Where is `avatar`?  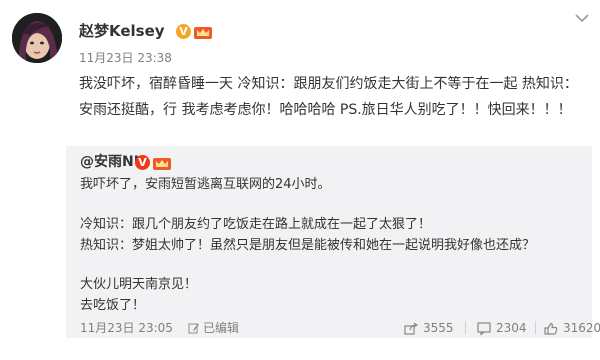
avatar is located at coordinates (37, 38).